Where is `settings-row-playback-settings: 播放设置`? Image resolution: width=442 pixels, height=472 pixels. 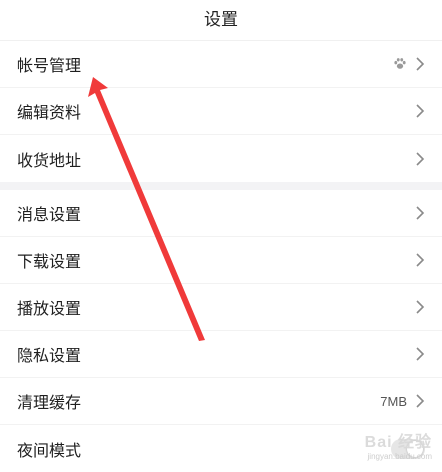 settings-row-playback-settings: 播放设置 is located at coordinates (221, 307).